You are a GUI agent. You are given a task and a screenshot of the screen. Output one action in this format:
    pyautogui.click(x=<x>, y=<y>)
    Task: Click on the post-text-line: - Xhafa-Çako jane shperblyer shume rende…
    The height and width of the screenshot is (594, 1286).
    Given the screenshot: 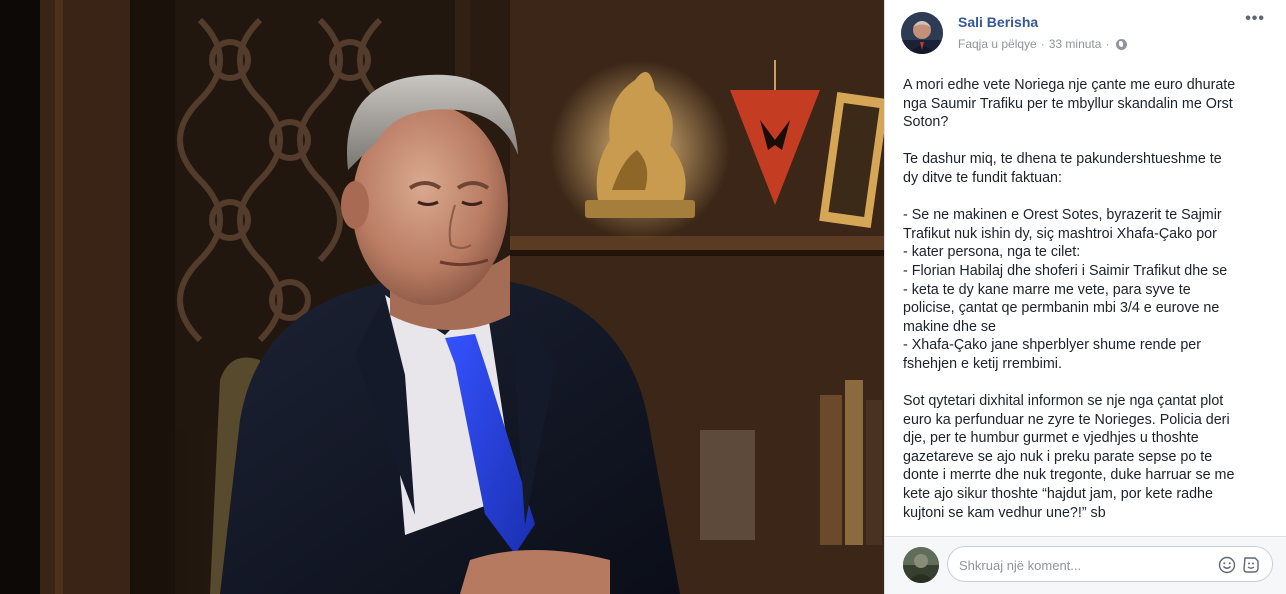 What is the action you would take?
    pyautogui.click(x=1052, y=345)
    